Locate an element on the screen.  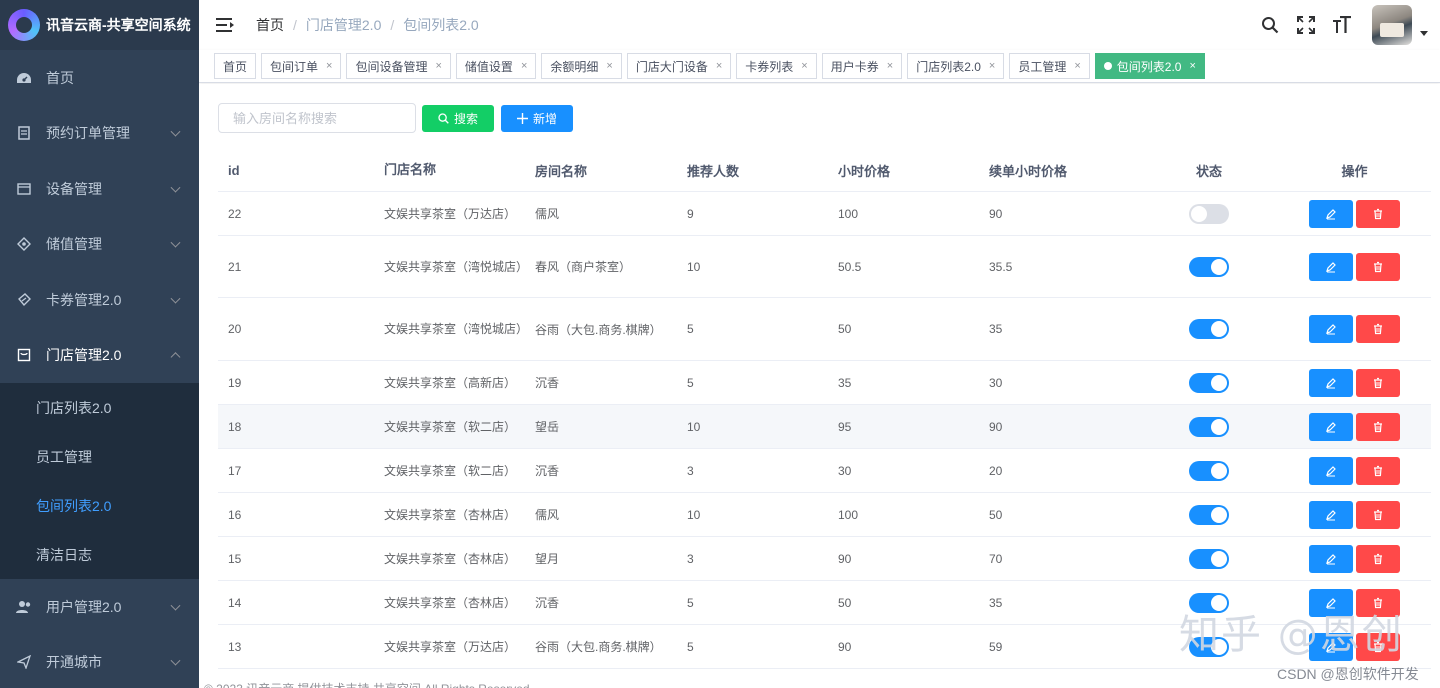
tag-home: 首页 is located at coordinates (235, 66).